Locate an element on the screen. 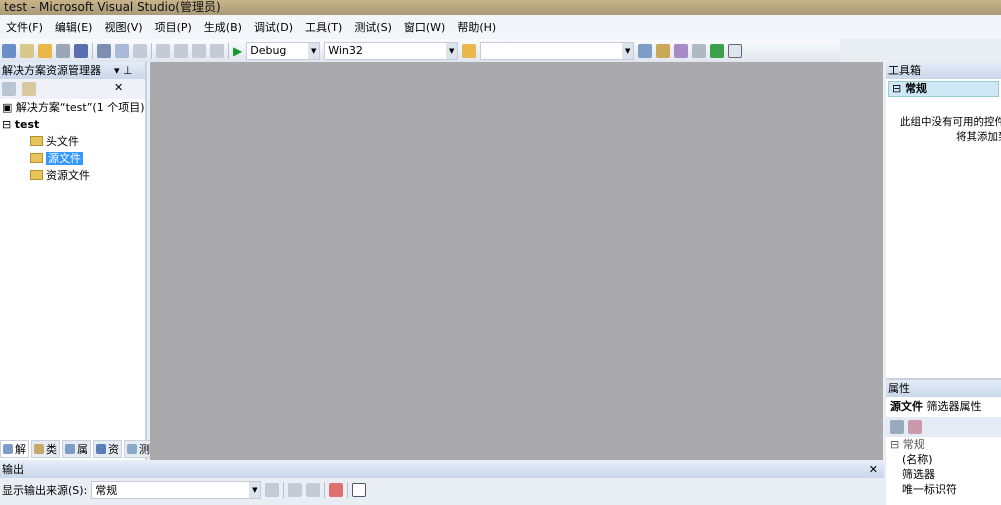  toolbox-icon is located at coordinates (699, 50).